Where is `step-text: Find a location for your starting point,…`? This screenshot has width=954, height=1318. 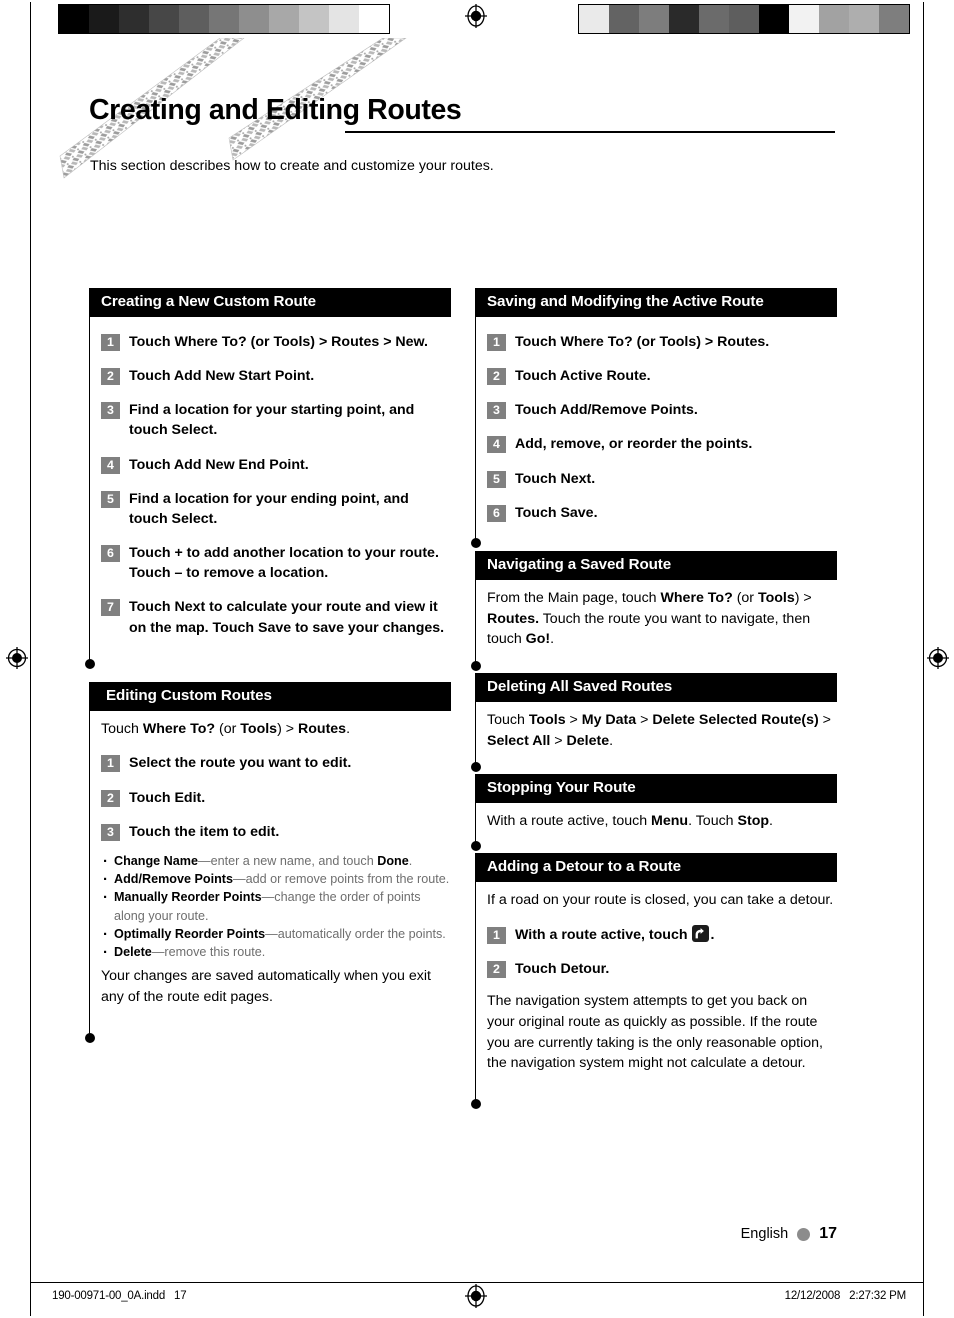
step-text: Find a location for your starting point,… is located at coordinates (272, 420).